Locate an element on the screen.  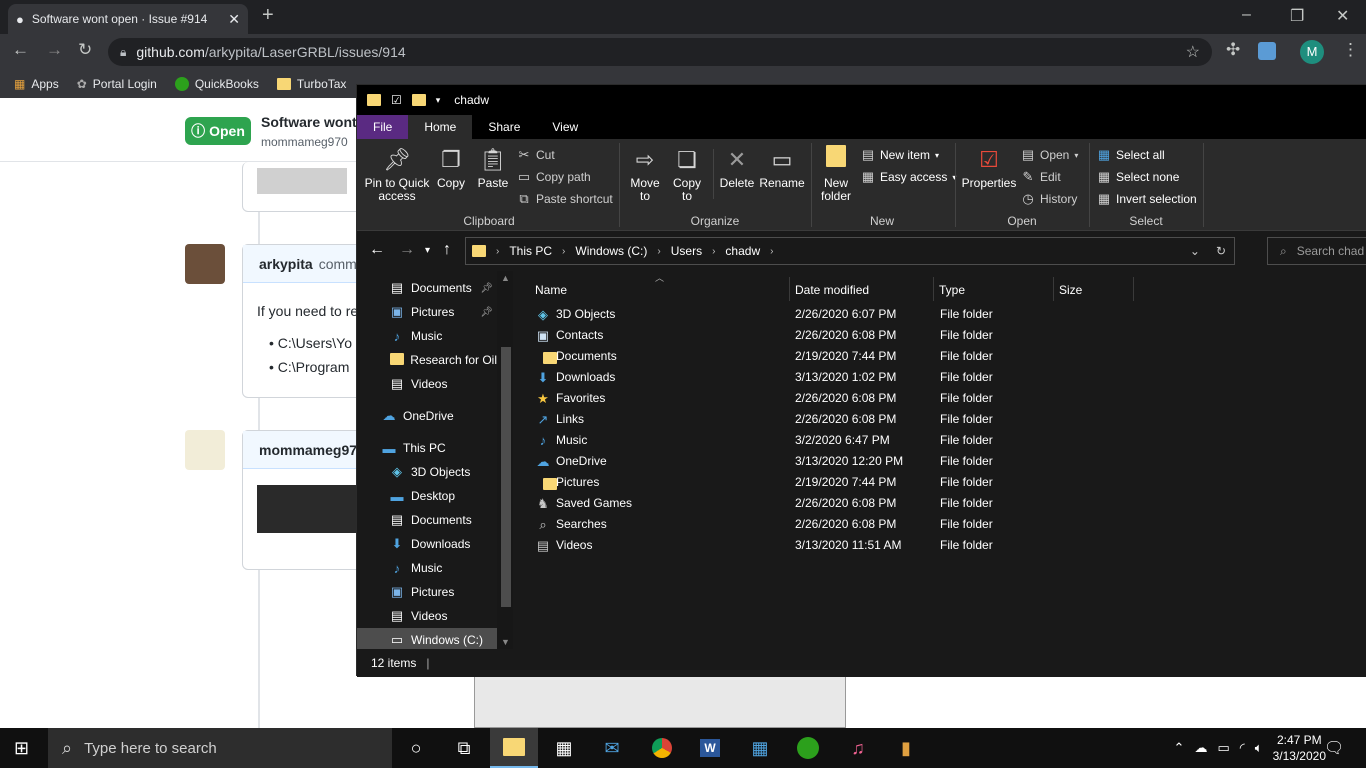
app-icon: ▮ is located at coordinates (906, 748).